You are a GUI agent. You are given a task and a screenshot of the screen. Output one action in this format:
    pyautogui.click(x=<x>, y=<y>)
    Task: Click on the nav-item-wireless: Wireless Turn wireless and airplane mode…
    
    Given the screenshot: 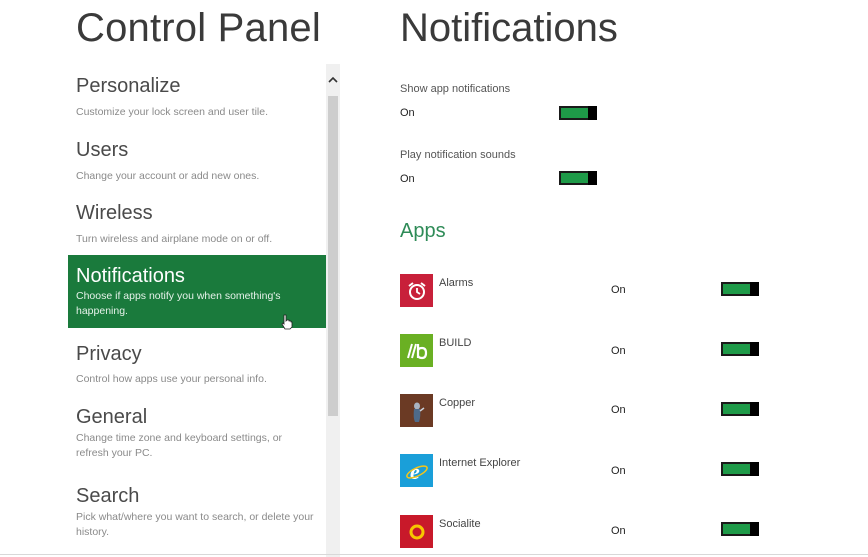 What is the action you would take?
    pyautogui.click(x=197, y=223)
    